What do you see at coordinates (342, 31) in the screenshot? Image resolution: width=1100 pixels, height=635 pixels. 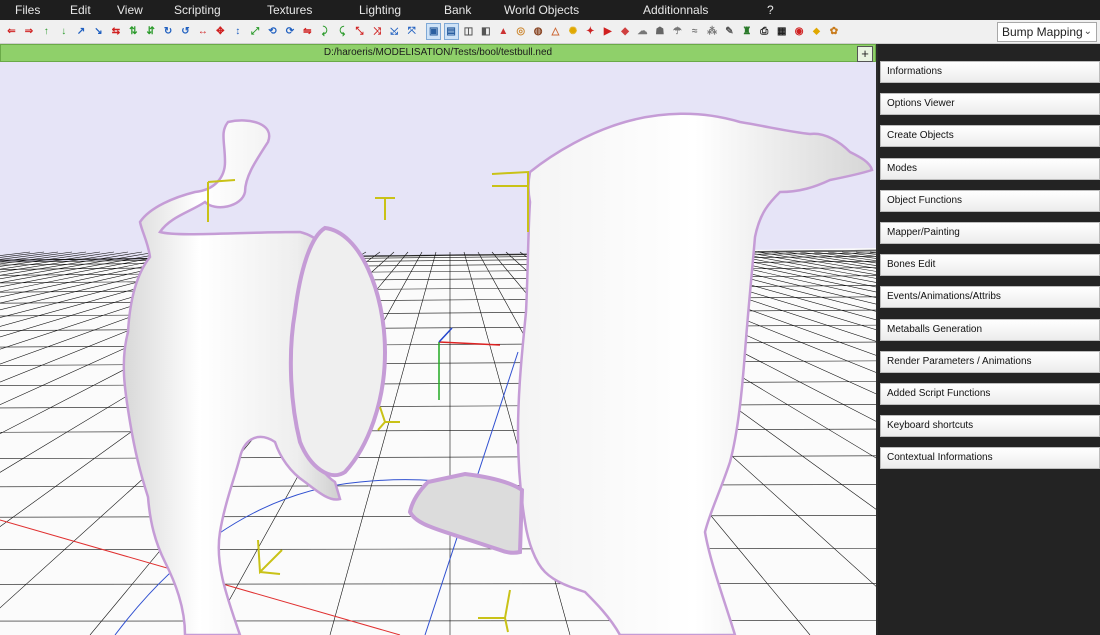 I see `bend-icon: ⤹` at bounding box center [342, 31].